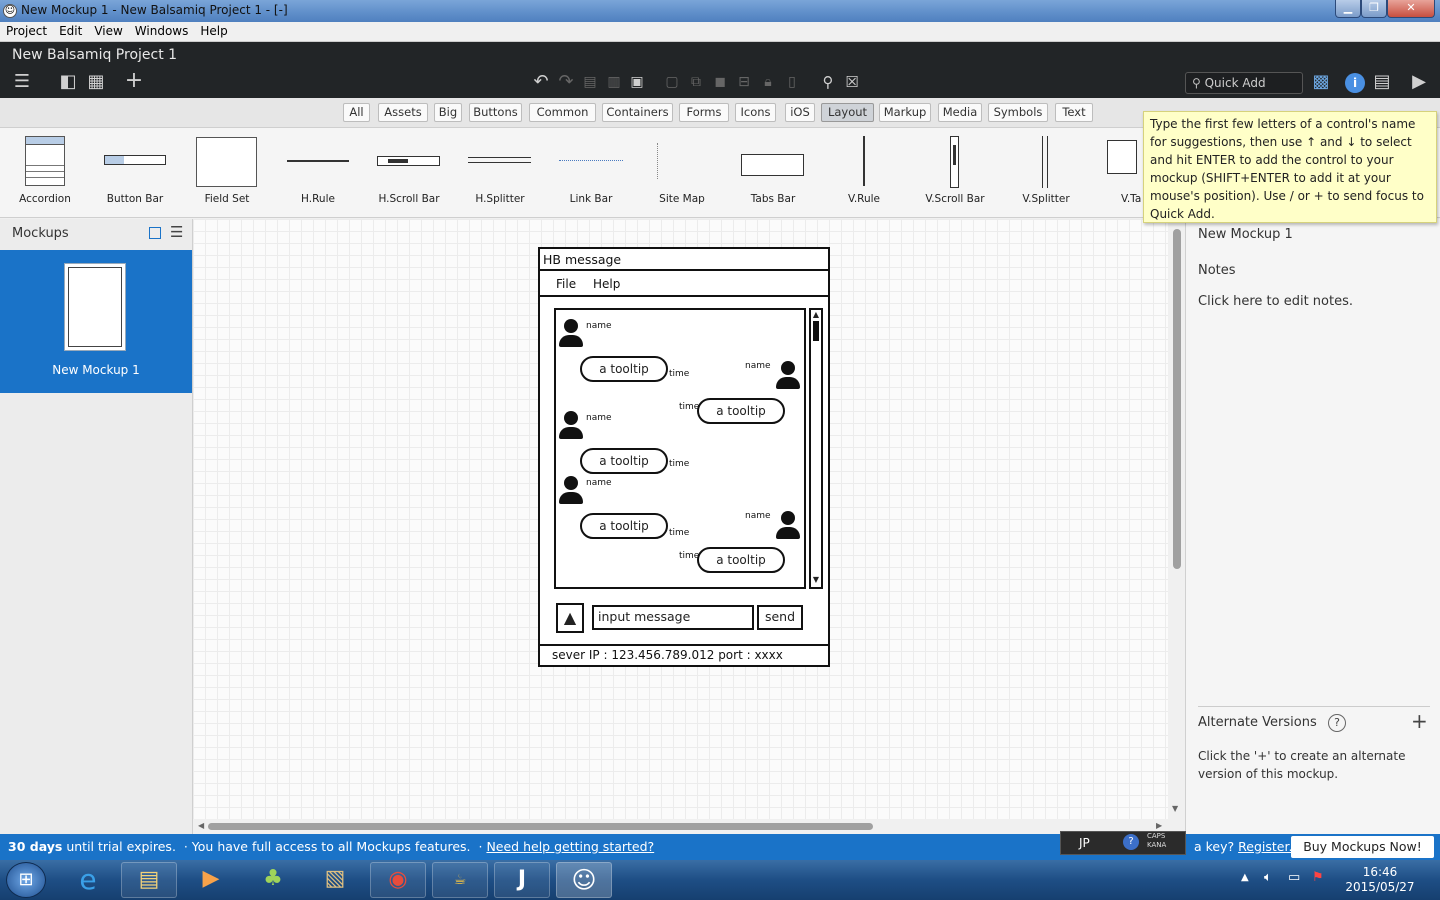 This screenshot has height=900, width=1440. I want to click on library-item-v-scroll-bar: V.Scroll Bar, so click(955, 173).